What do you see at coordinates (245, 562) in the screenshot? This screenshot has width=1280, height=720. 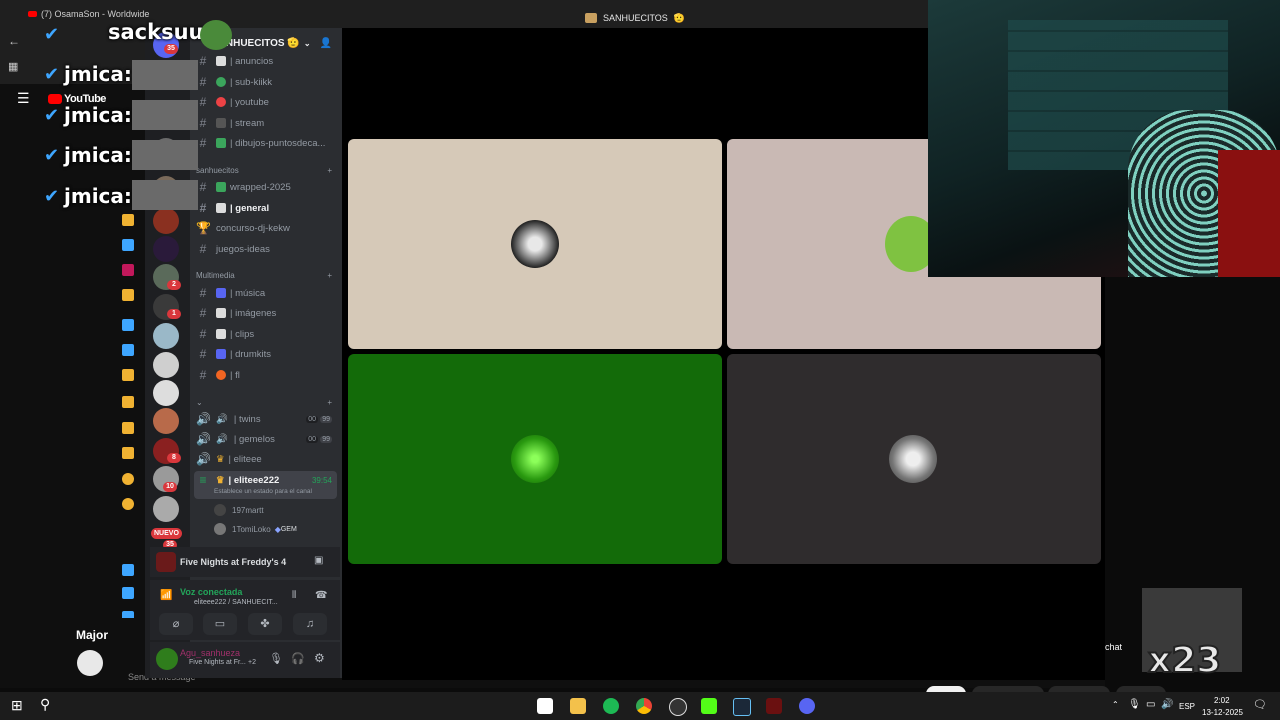 I see `activity-panel: Five Nights at Freddy's 4 ▣` at bounding box center [245, 562].